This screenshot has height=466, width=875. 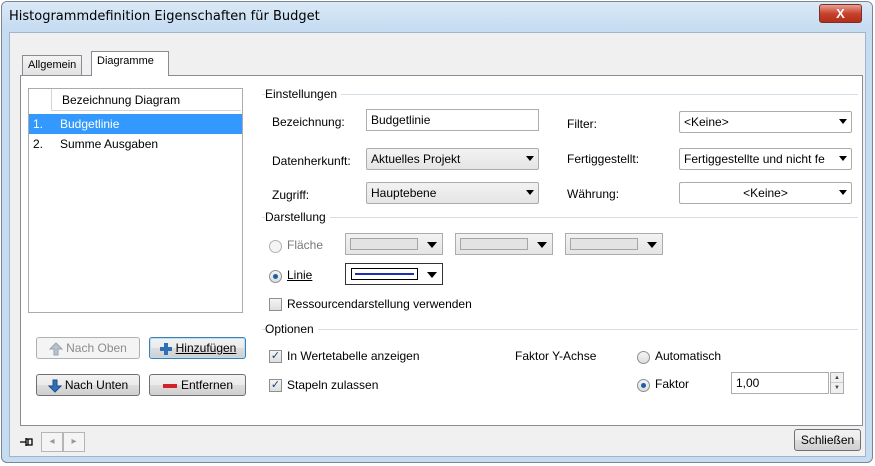 What do you see at coordinates (96, 348) in the screenshot?
I see `move-up-label: Nach Oben` at bounding box center [96, 348].